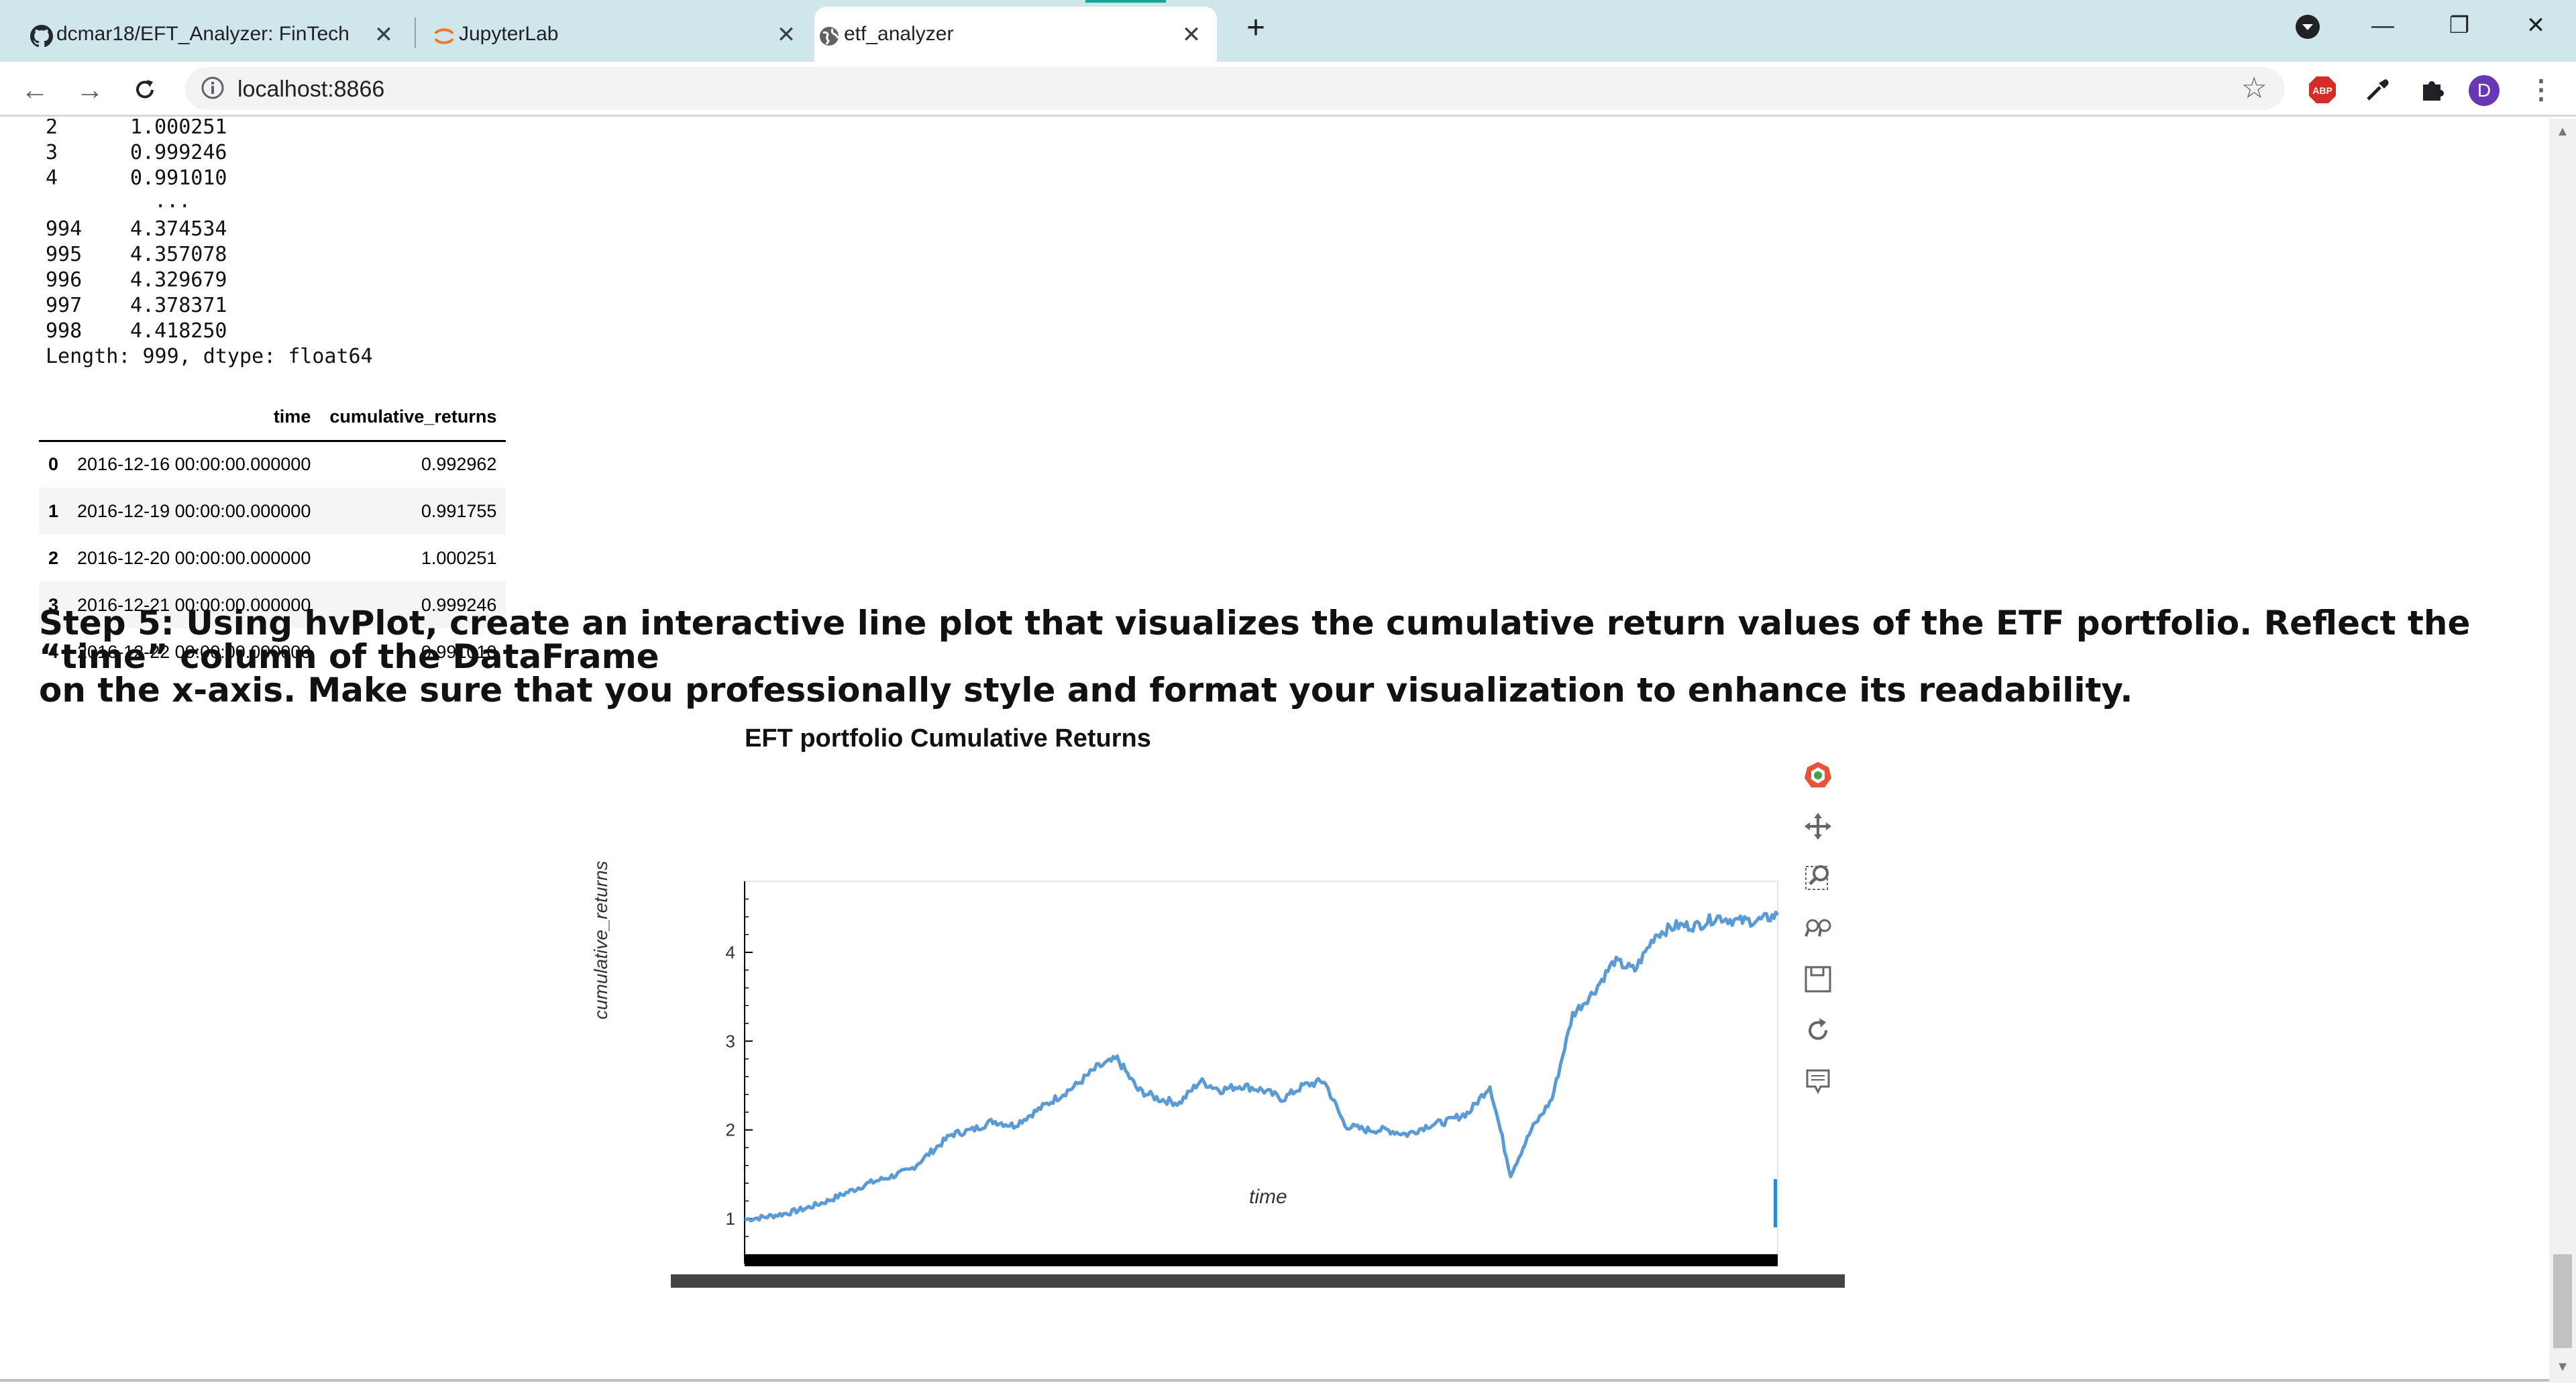 This screenshot has width=2576, height=1383. What do you see at coordinates (1818, 1030) in the screenshot?
I see `reset-icon` at bounding box center [1818, 1030].